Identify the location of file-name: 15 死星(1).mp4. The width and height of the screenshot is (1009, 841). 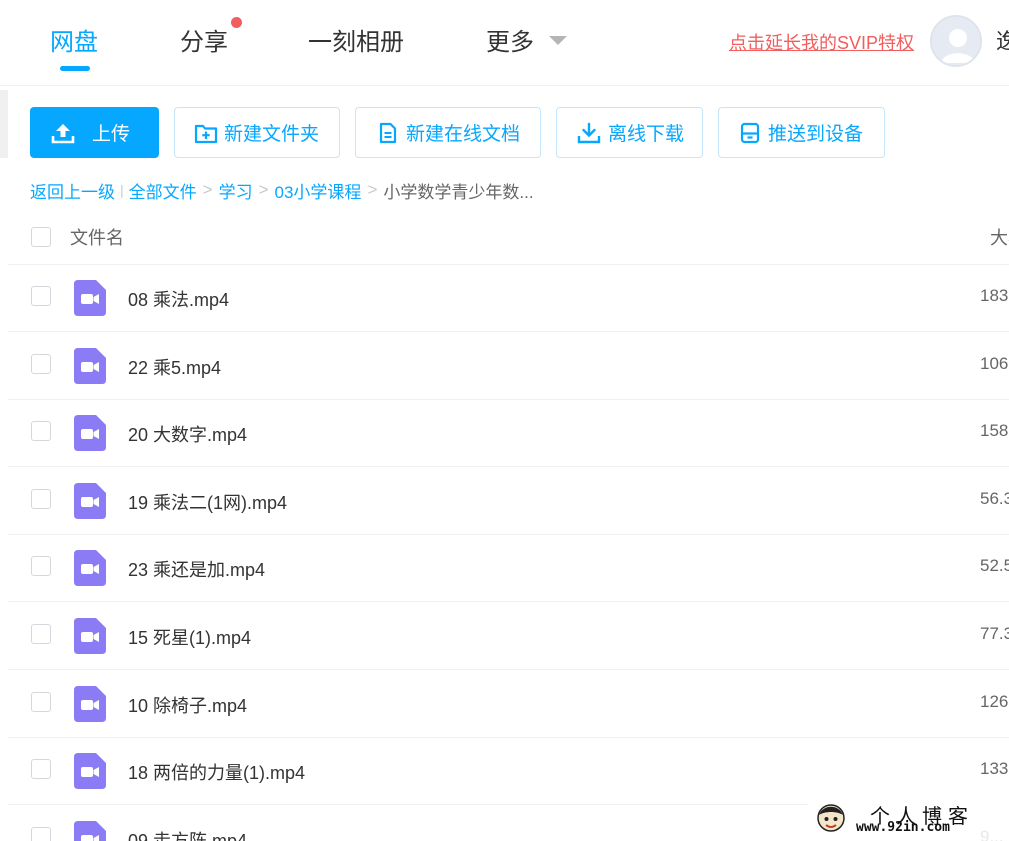
(189, 637).